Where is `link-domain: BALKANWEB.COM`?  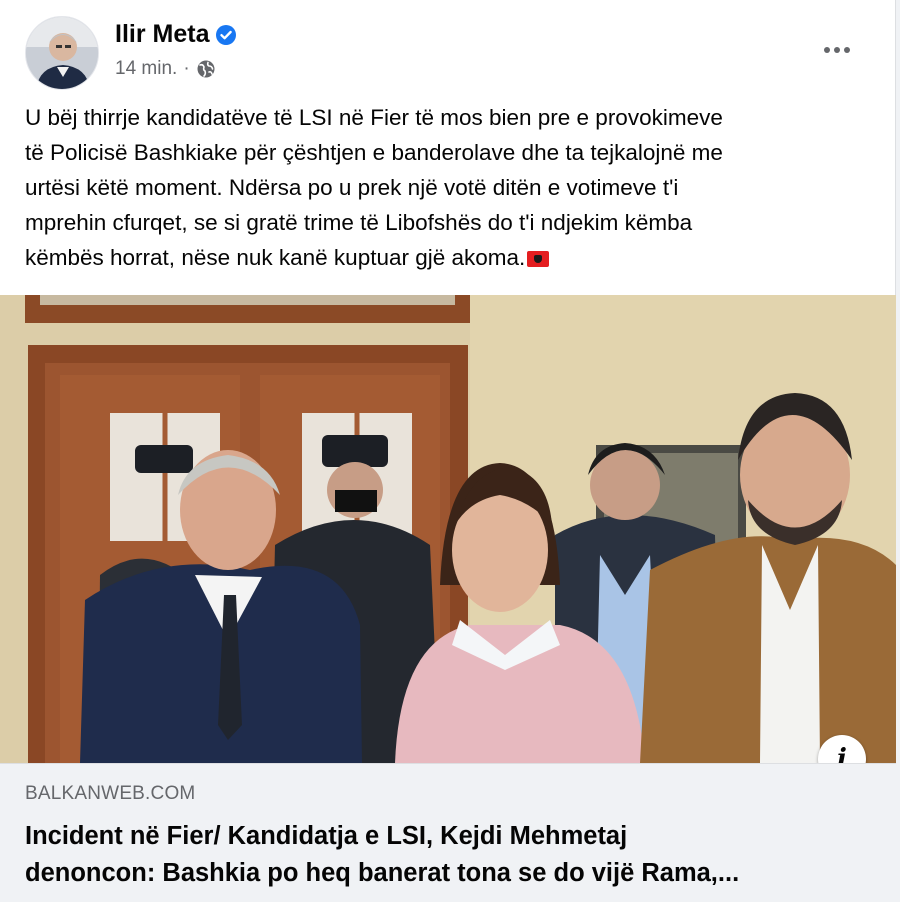
link-domain: BALKANWEB.COM is located at coordinates (110, 793).